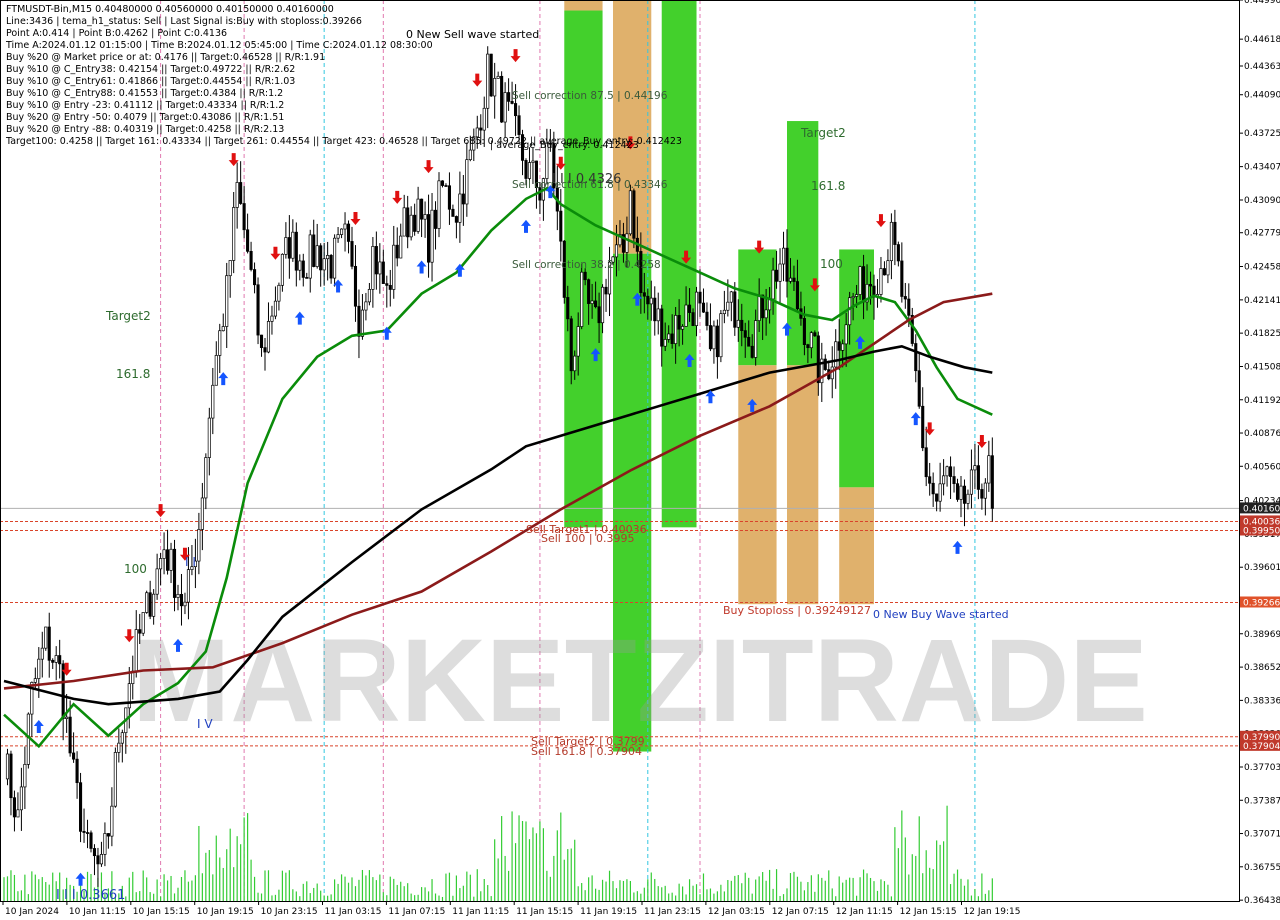  What do you see at coordinates (1262, 40) in the screenshot?
I see `y-tick-label: 0.44618` at bounding box center [1262, 40].